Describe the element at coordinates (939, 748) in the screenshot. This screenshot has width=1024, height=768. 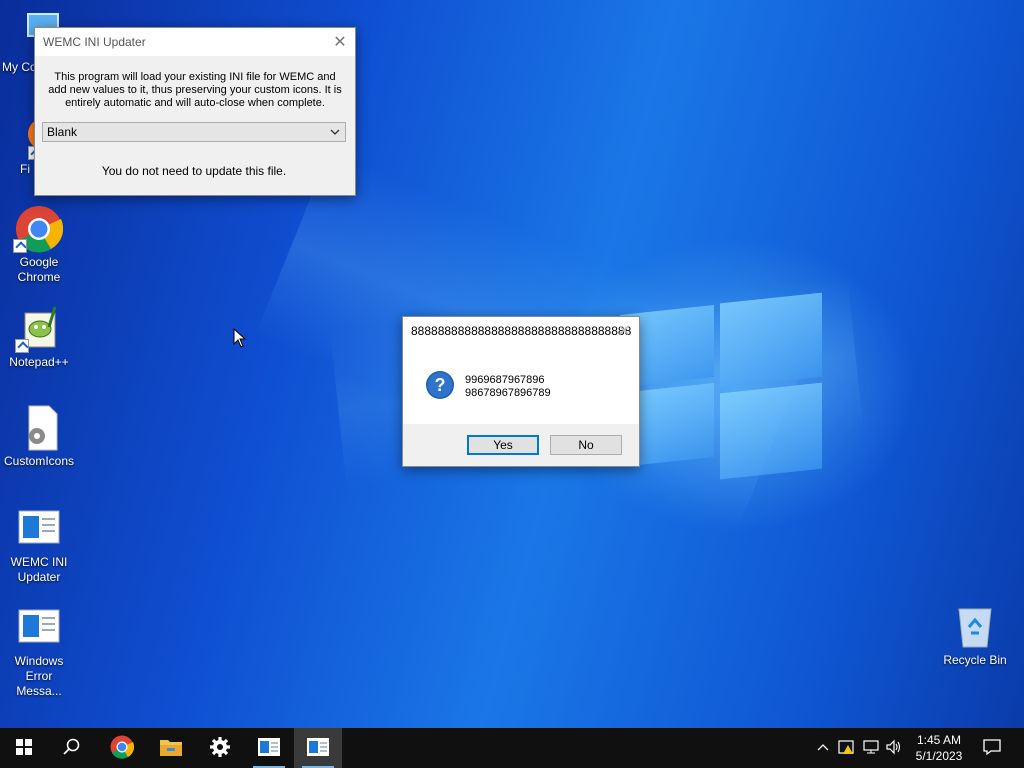
I see `clock: 1:45 AM 5/1/2023` at that location.